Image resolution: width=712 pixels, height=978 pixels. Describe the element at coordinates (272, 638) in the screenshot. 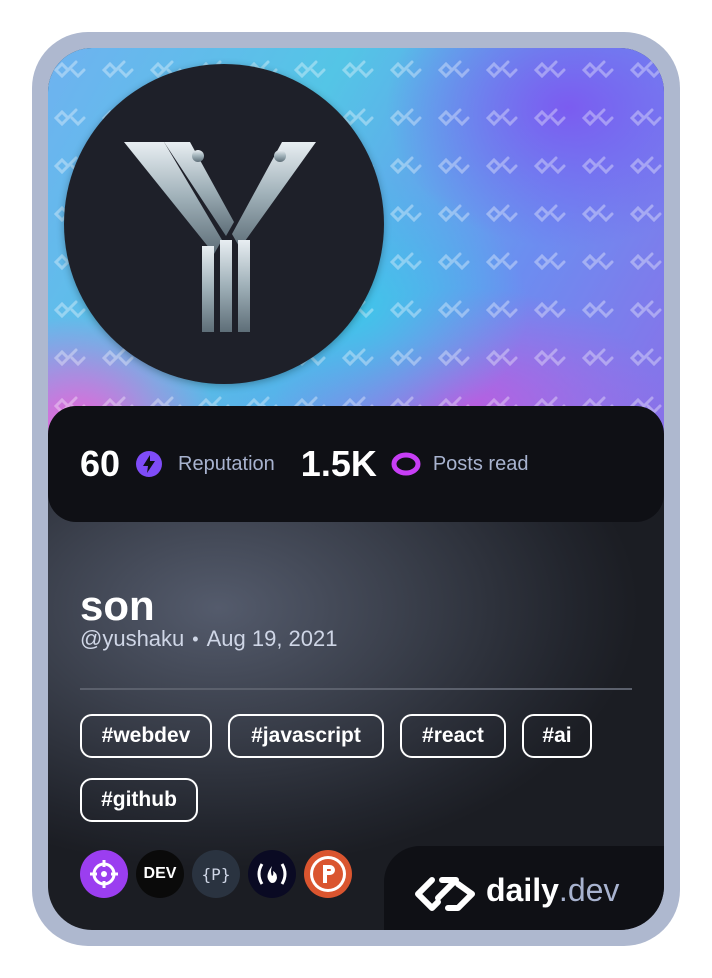

I see `joined-date: Aug 19, 2021` at that location.